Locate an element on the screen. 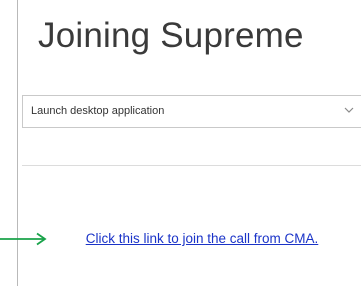 The image size is (361, 286). launch-method-selected-value: Launch desktop application is located at coordinates (98, 111).